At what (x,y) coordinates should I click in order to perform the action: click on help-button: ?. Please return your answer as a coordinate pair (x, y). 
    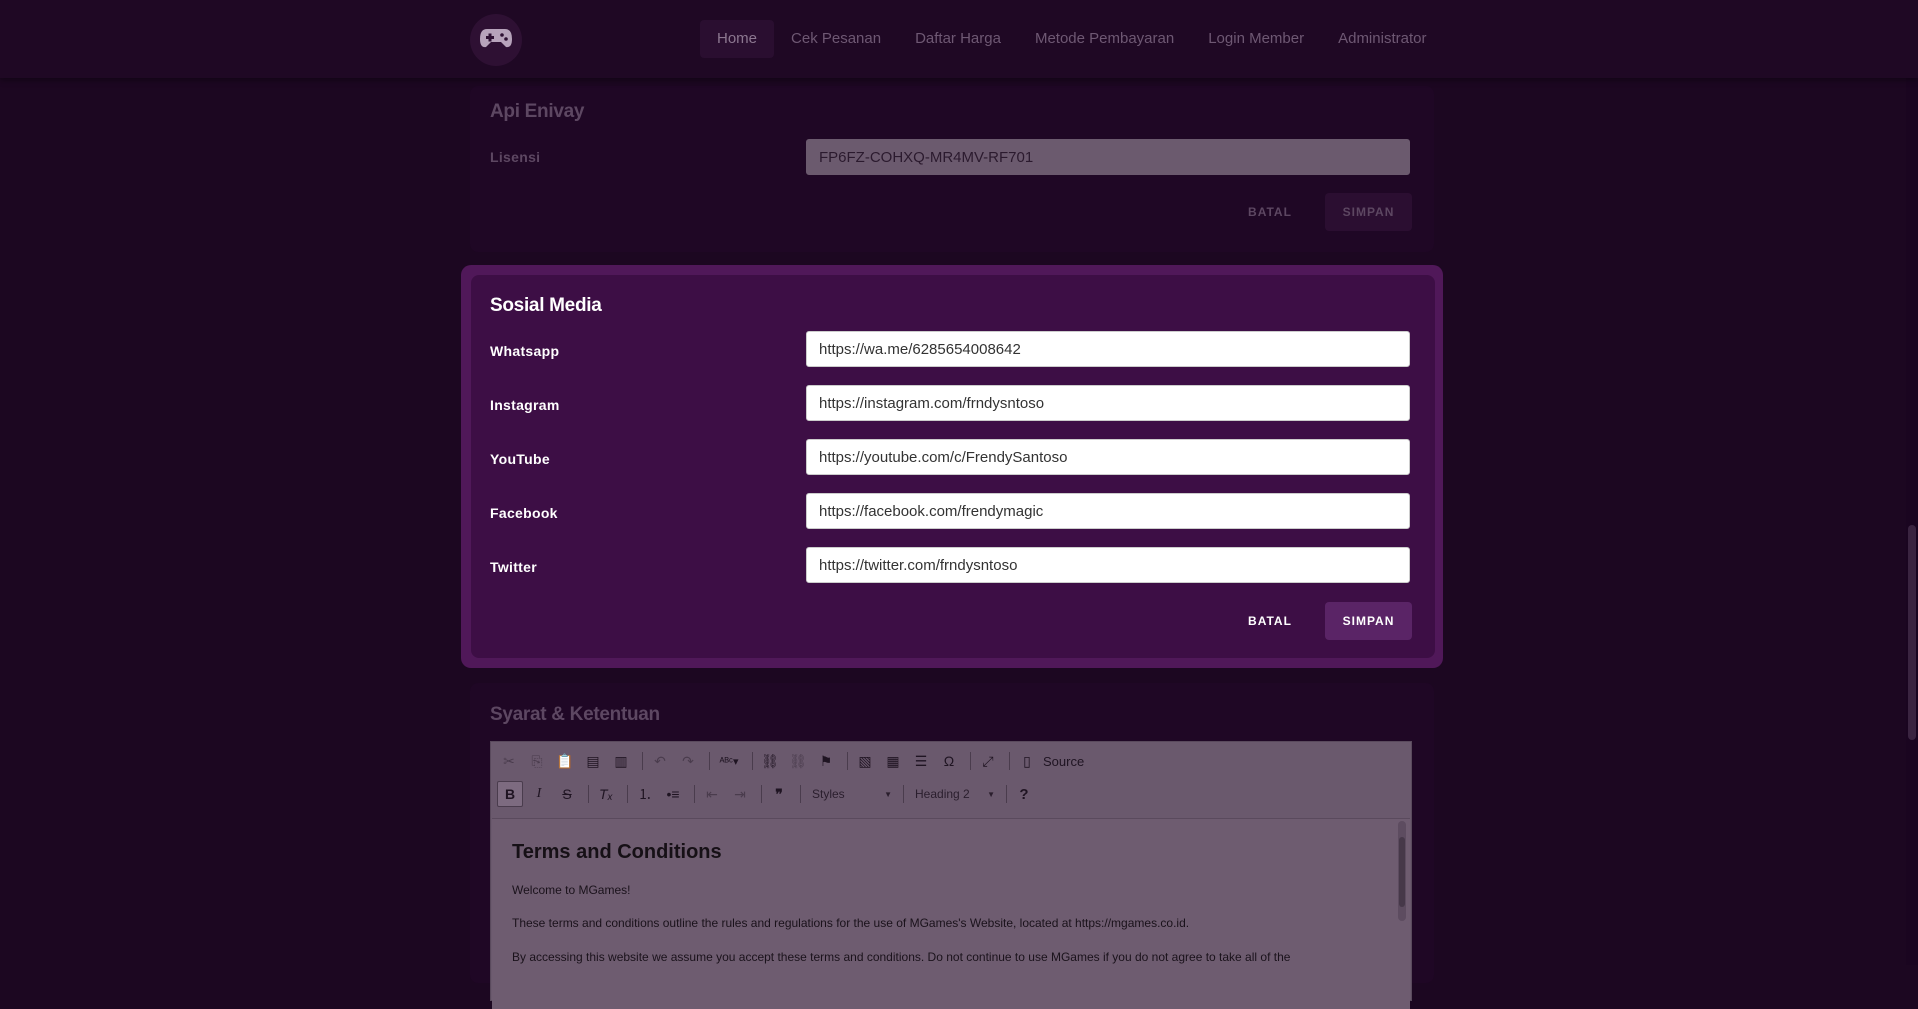
    Looking at the image, I should click on (1024, 794).